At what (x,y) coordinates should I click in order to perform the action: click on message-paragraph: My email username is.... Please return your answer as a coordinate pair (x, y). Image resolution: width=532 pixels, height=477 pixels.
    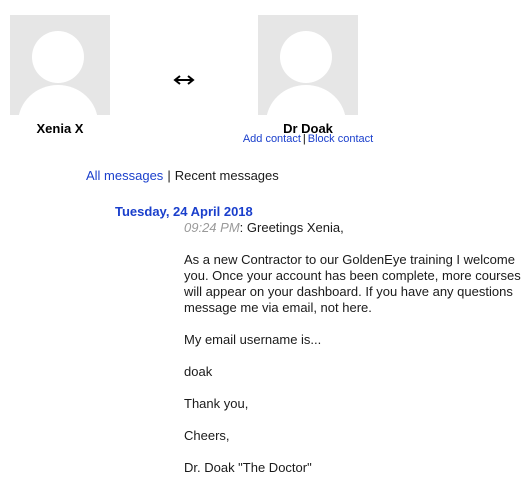
    Looking at the image, I should click on (253, 339).